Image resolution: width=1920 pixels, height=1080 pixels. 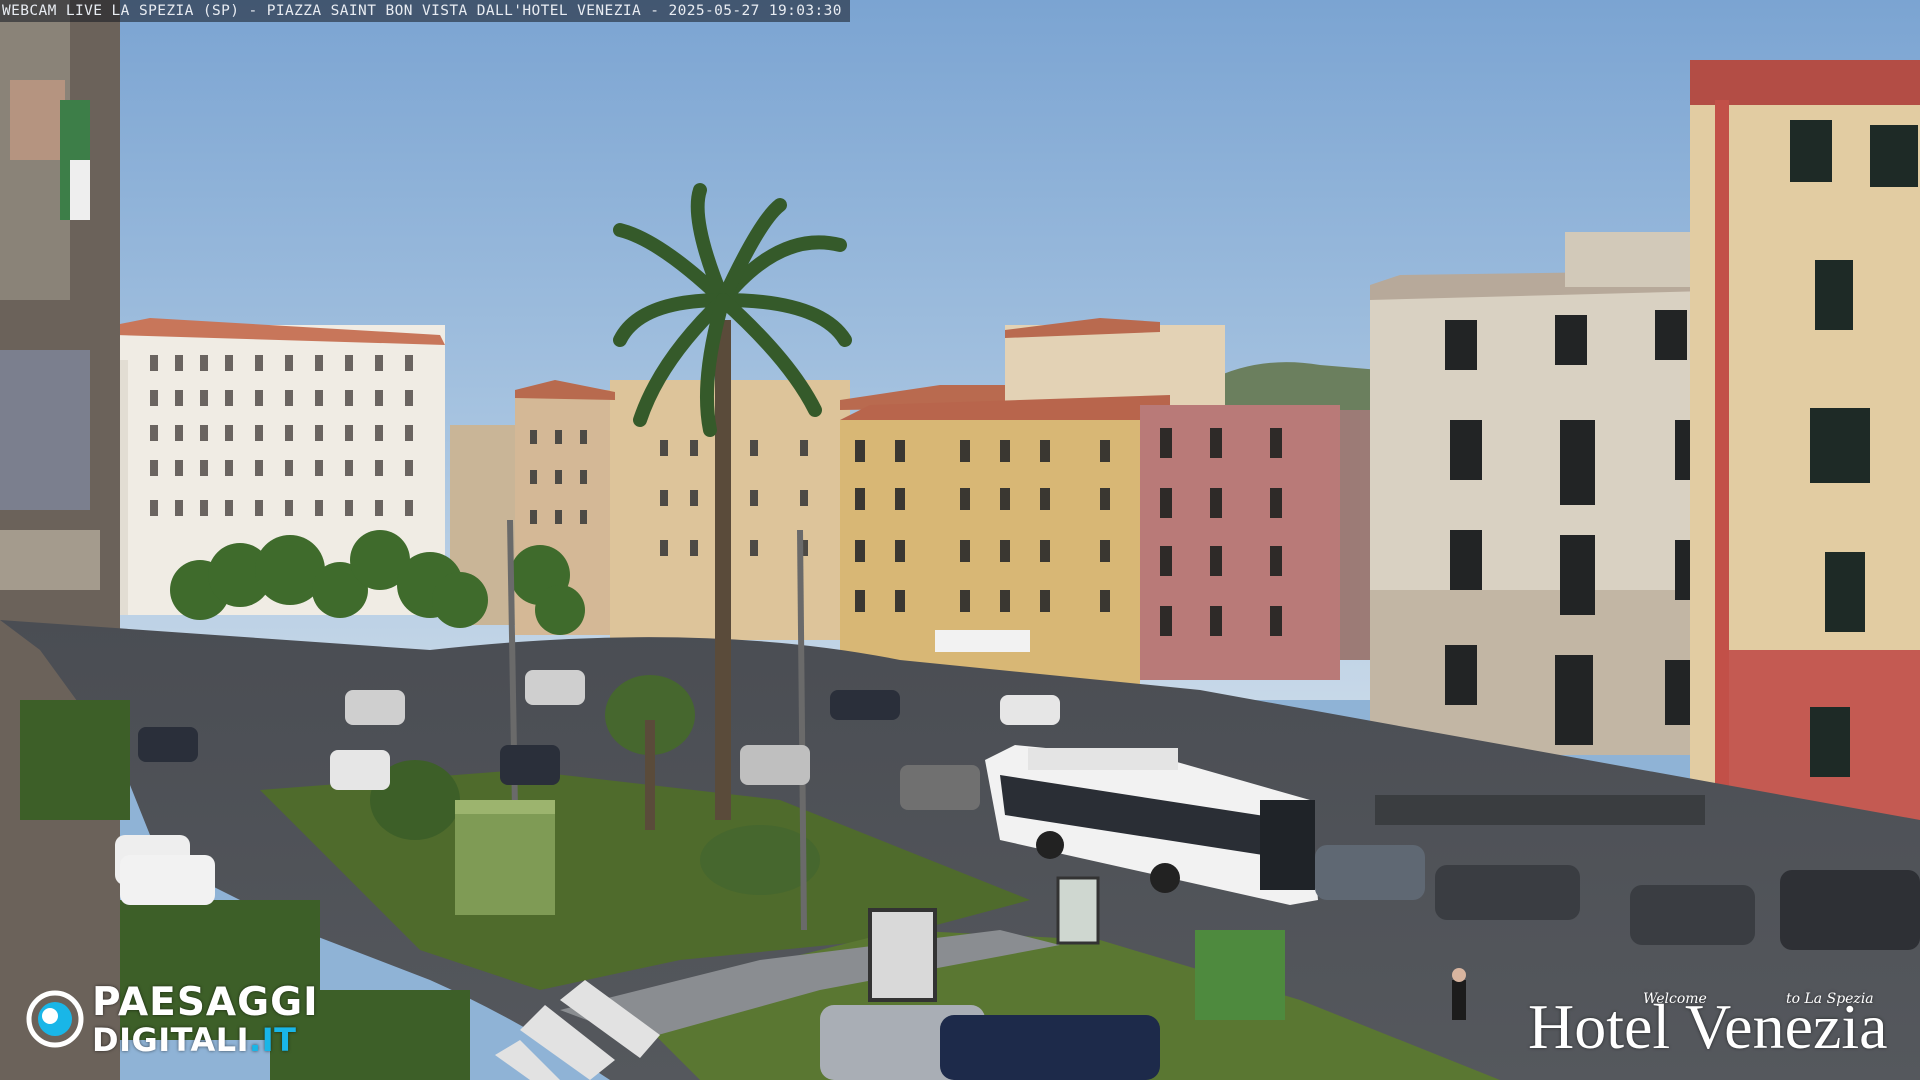 What do you see at coordinates (1240, 975) in the screenshot?
I see `green-bin` at bounding box center [1240, 975].